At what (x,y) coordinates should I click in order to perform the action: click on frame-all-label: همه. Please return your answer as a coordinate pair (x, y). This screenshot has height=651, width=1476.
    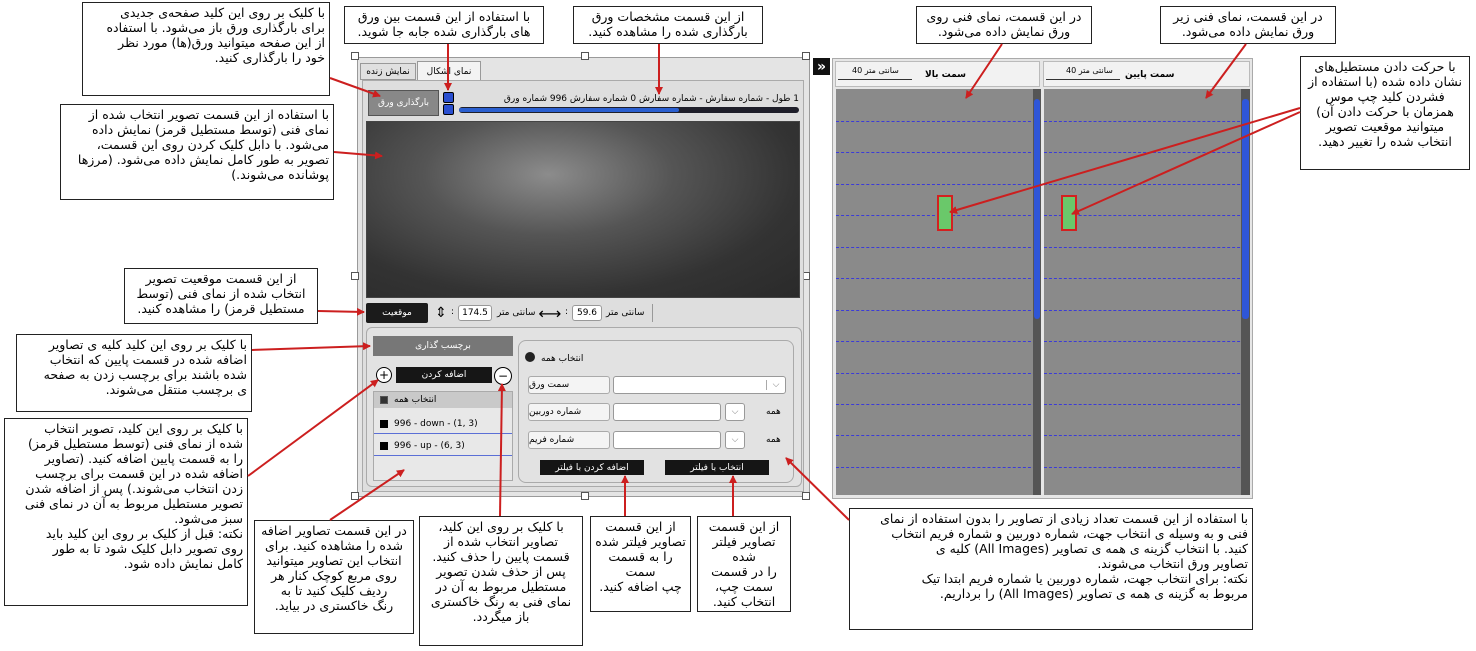
    Looking at the image, I should click on (773, 440).